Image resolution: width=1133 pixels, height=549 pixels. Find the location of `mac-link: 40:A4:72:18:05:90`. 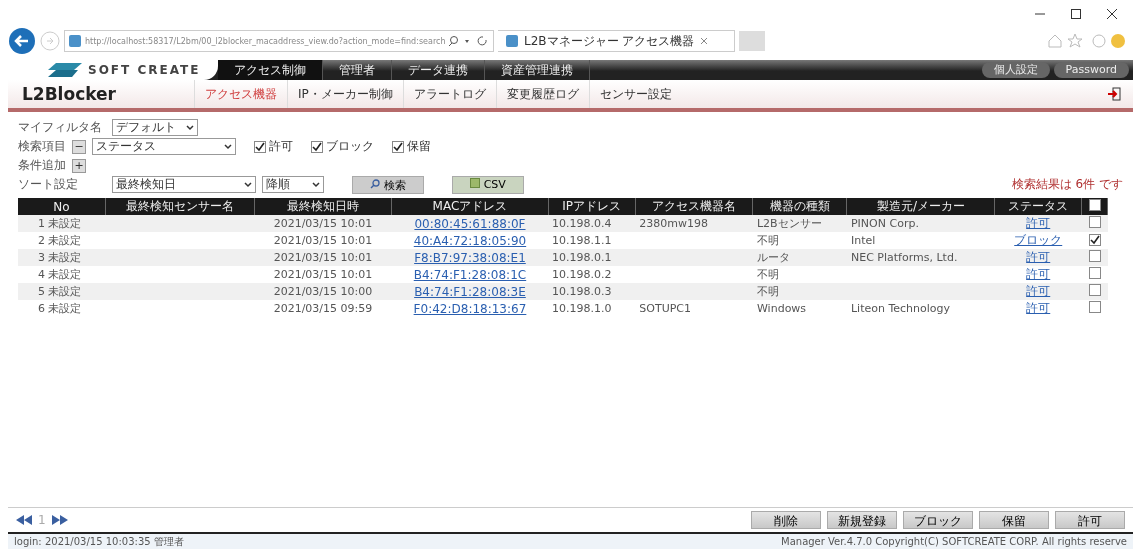

mac-link: 40:A4:72:18:05:90 is located at coordinates (470, 240).